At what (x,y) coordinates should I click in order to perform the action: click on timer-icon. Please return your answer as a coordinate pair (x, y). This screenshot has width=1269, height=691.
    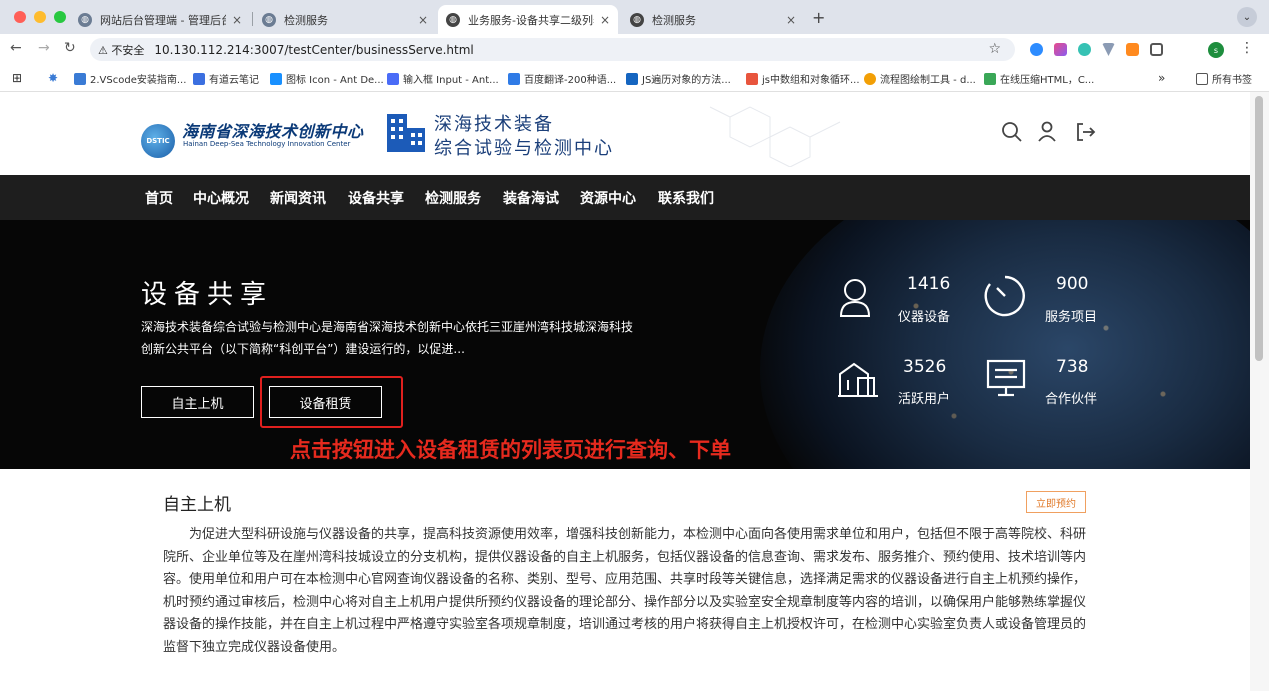
    Looking at the image, I should click on (1004, 296).